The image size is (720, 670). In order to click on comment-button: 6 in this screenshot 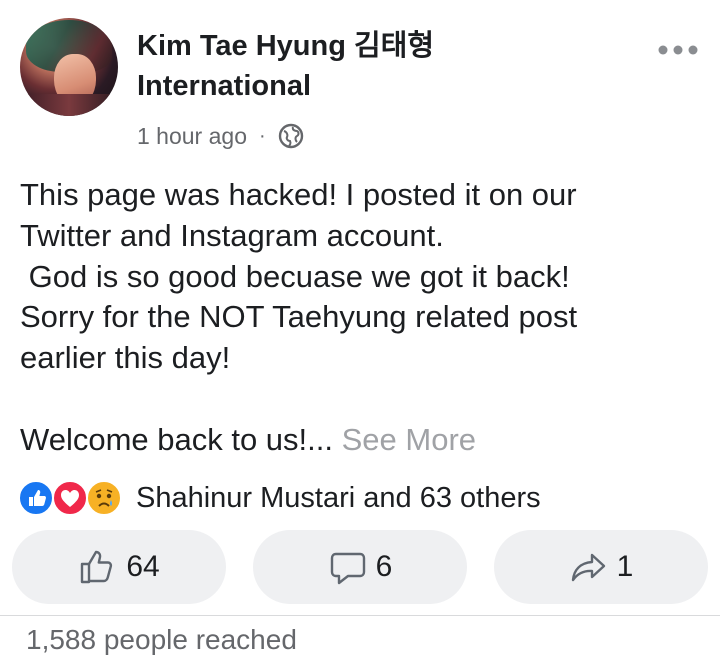, I will do `click(360, 567)`.